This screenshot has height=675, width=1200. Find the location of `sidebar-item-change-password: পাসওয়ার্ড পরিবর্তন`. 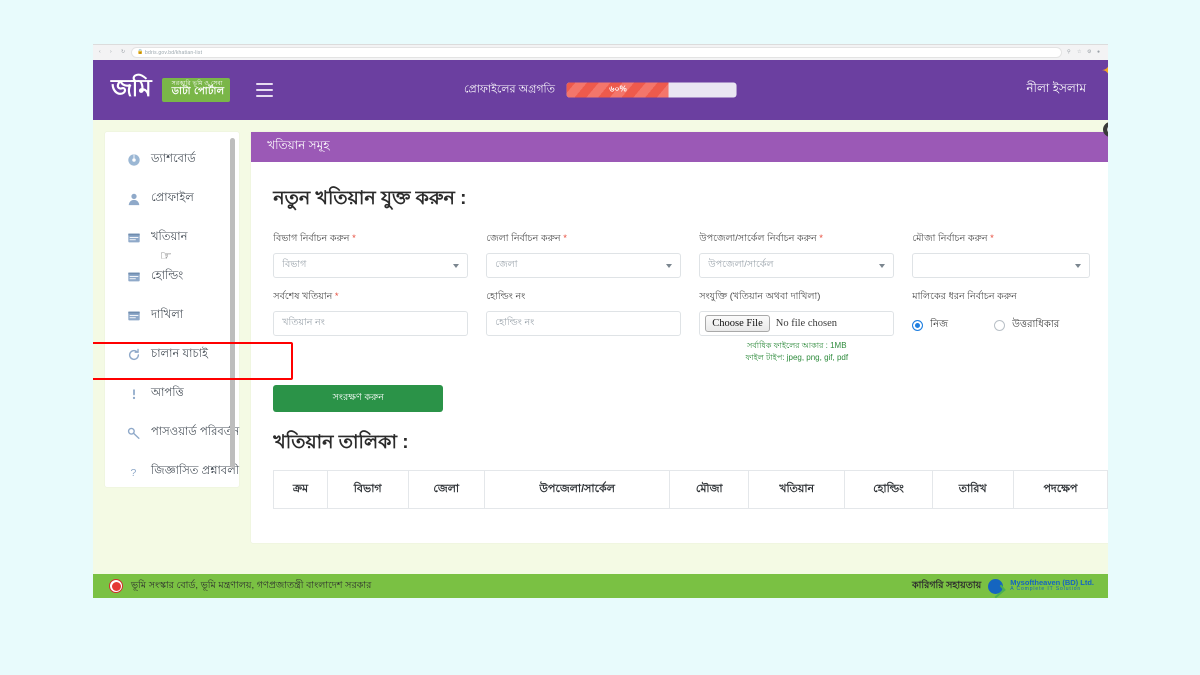

sidebar-item-change-password: পাসওয়ার্ড পরিবর্তন is located at coordinates (172, 432).